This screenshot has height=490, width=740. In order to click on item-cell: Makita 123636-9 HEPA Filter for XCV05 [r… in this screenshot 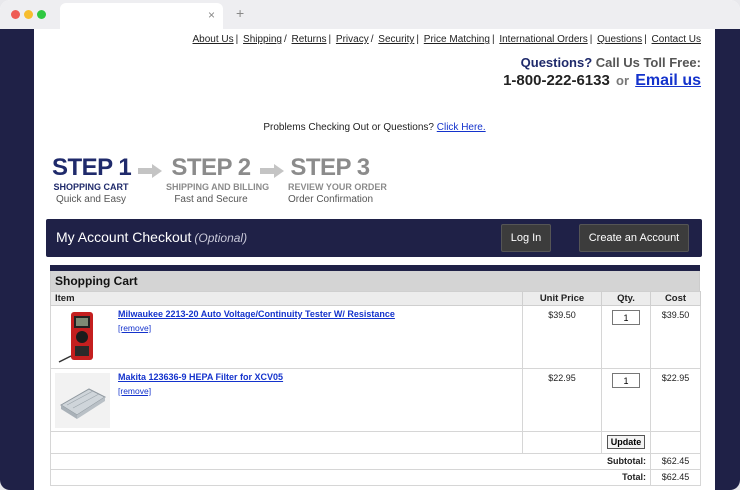, I will do `click(286, 400)`.